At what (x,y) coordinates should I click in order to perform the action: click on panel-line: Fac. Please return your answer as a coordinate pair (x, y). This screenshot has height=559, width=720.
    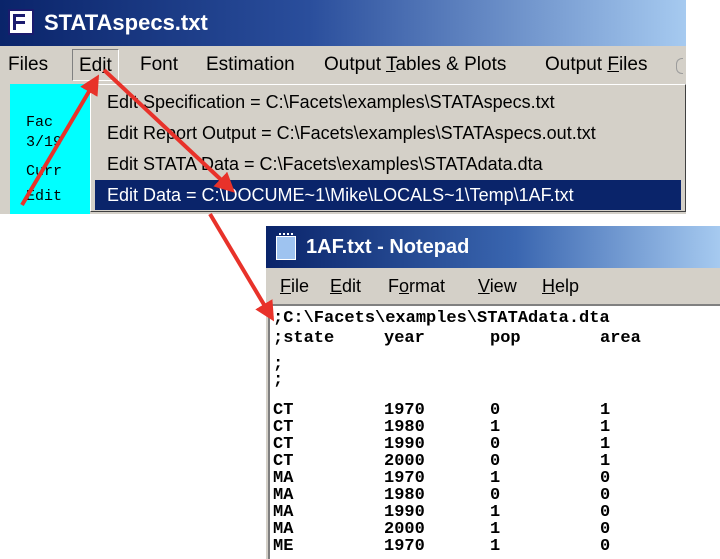
    Looking at the image, I should click on (40, 122).